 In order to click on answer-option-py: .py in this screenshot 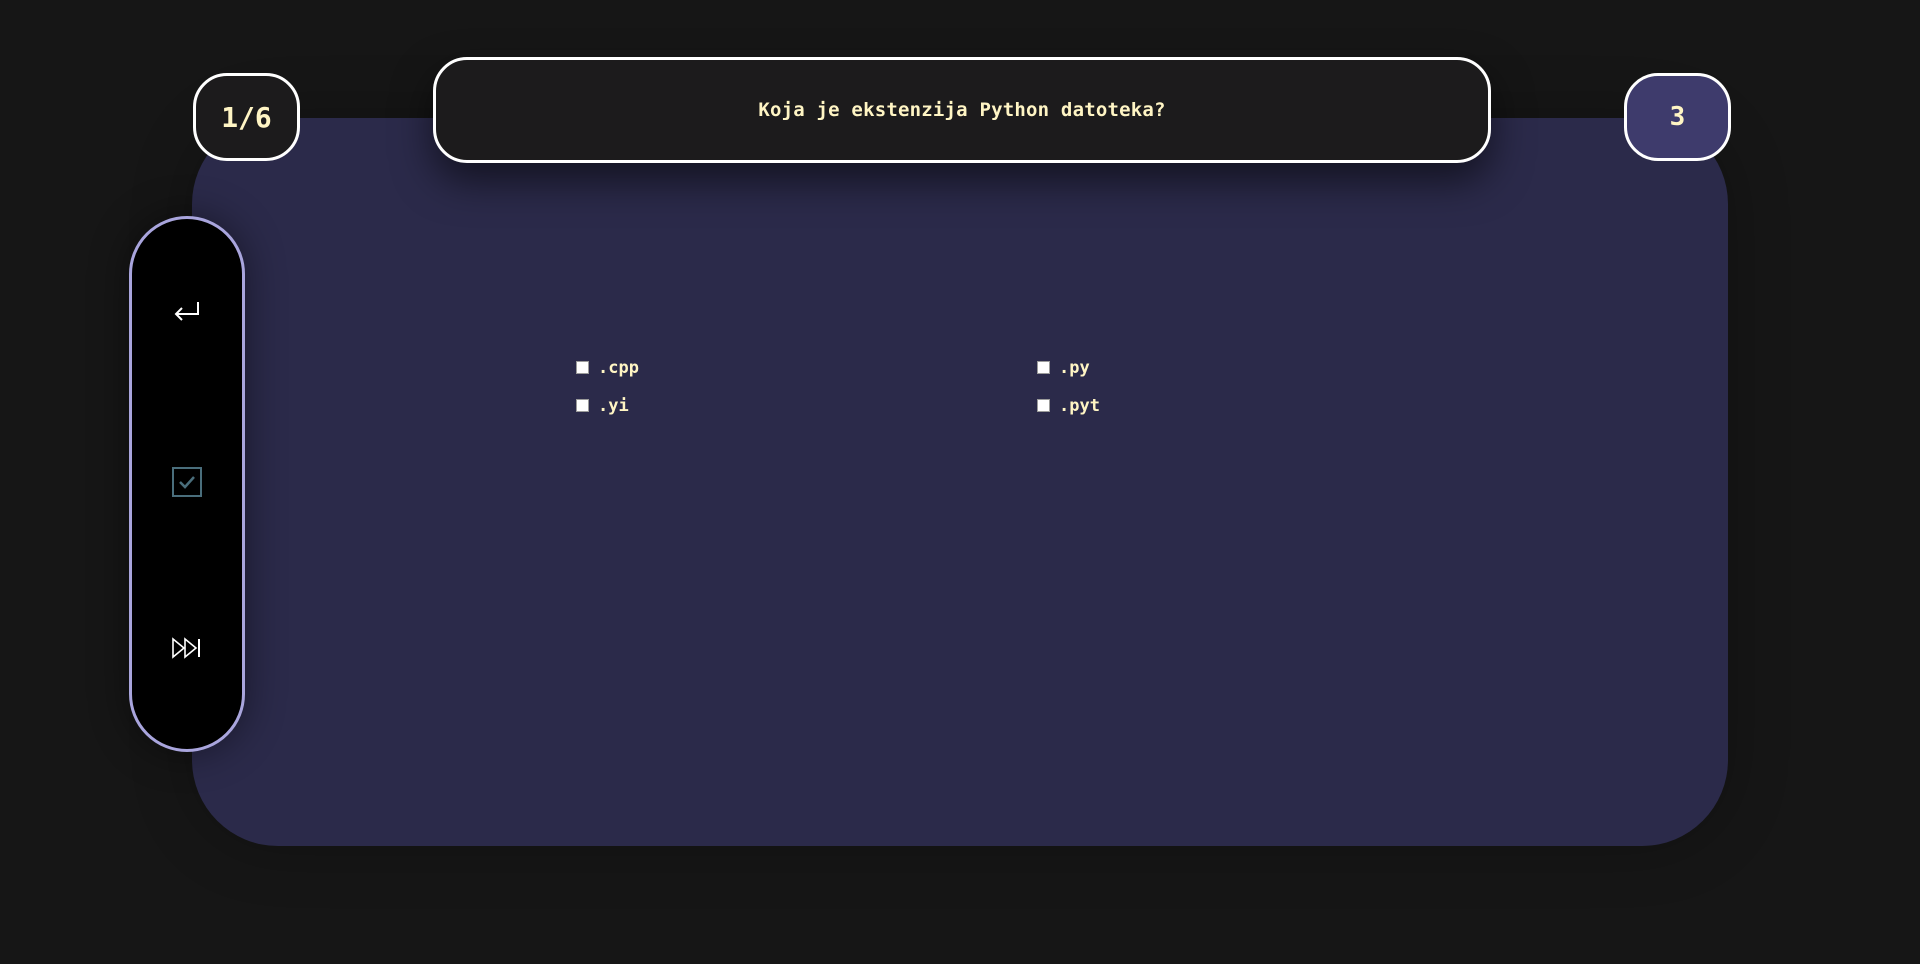, I will do `click(1137, 367)`.